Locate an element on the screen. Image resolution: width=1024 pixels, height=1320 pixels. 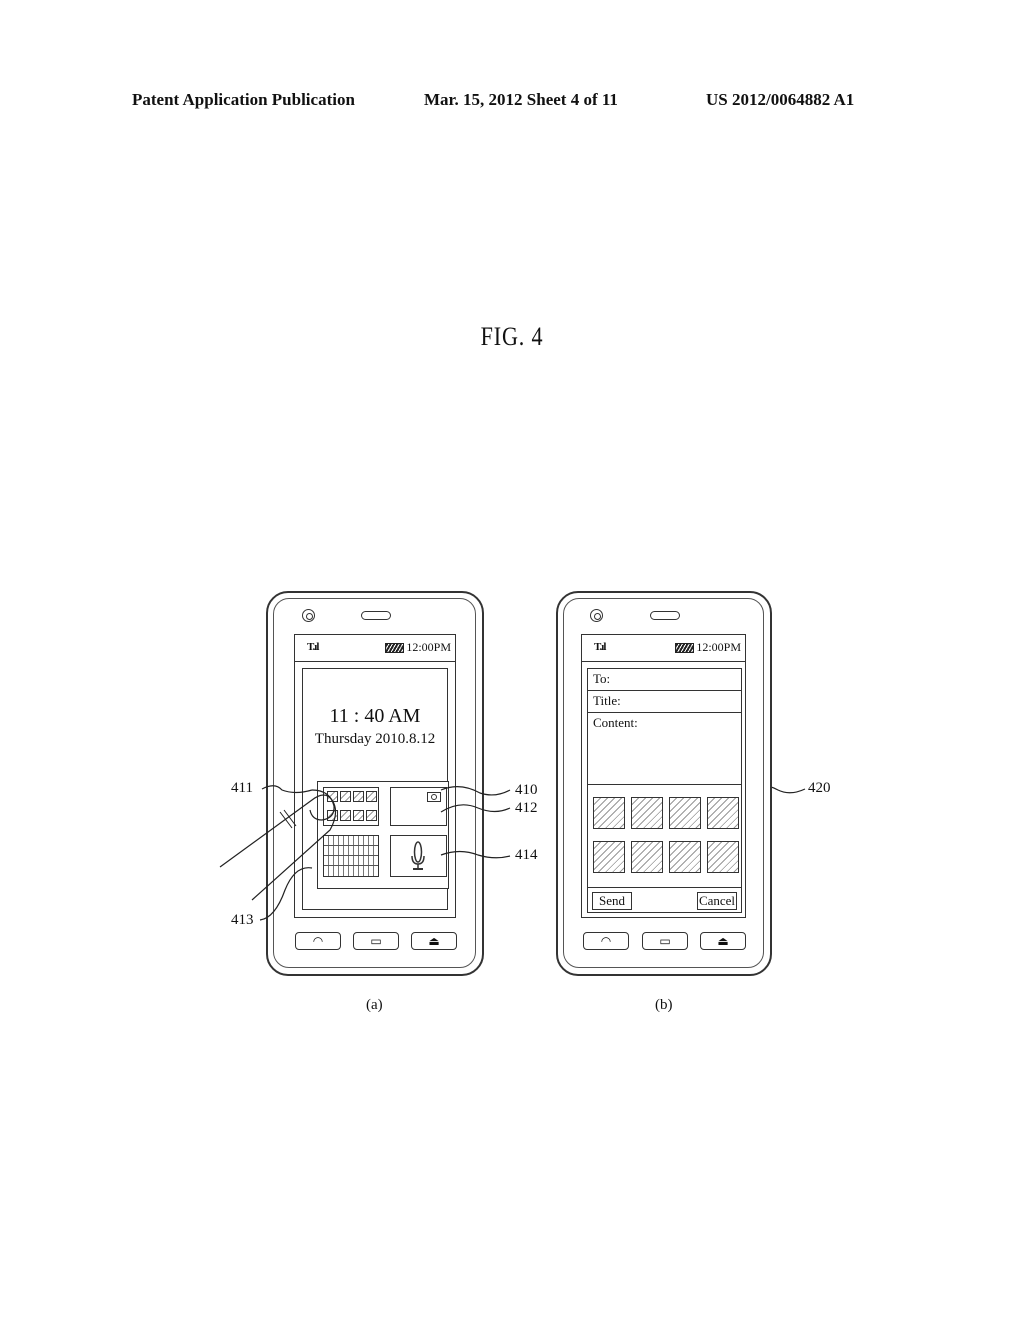
send-button: Send is located at coordinates (612, 901).